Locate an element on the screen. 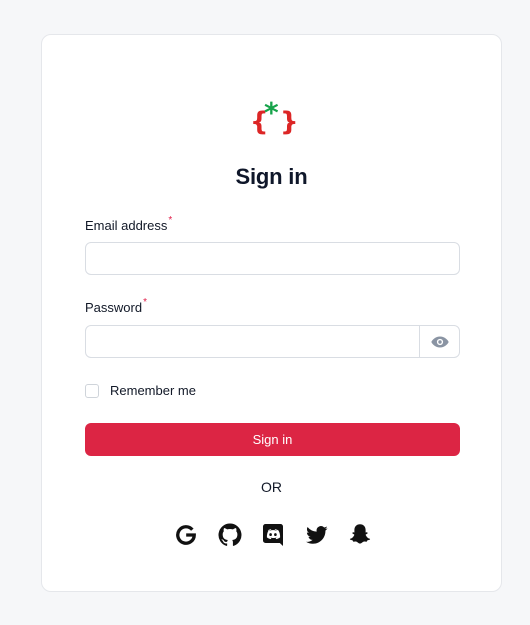 The width and height of the screenshot is (530, 625). password-label-text: Password is located at coordinates (114, 307).